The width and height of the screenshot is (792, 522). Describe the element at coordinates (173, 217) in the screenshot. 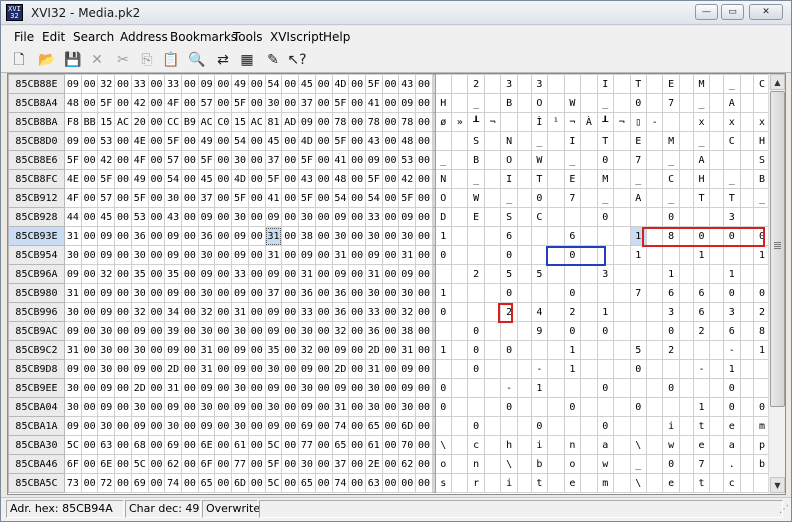

I see `hex-byte: 43` at that location.